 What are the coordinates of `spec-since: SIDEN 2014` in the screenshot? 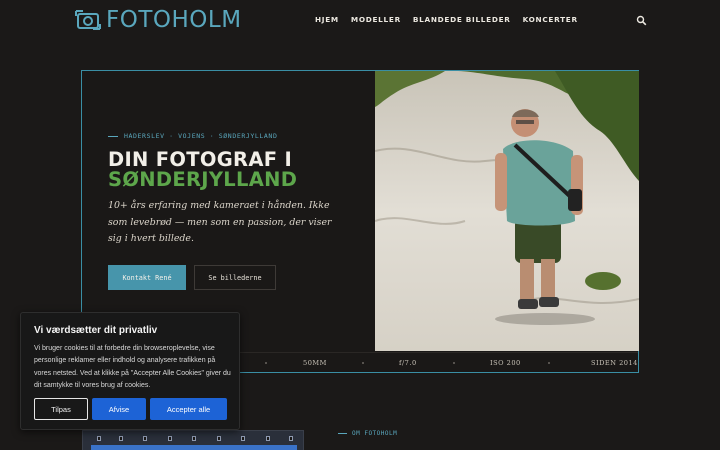 It's located at (614, 363).